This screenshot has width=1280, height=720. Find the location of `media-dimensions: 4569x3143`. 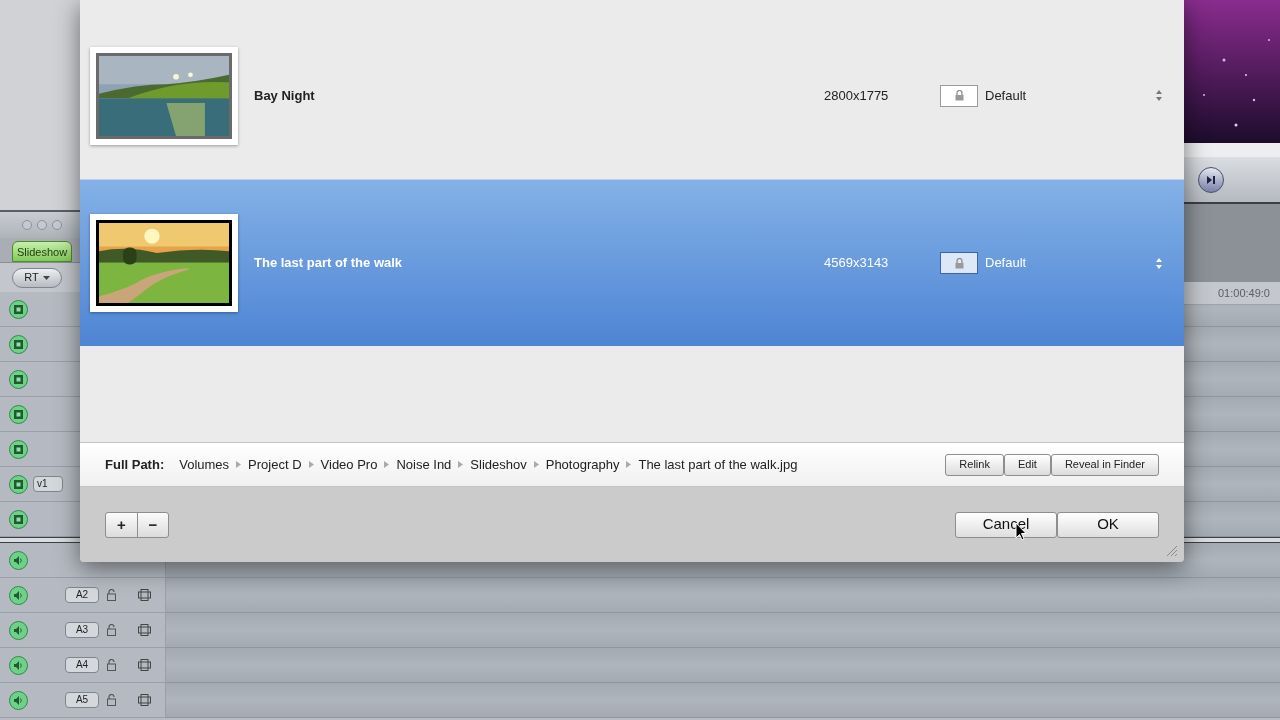

media-dimensions: 4569x3143 is located at coordinates (857, 263).